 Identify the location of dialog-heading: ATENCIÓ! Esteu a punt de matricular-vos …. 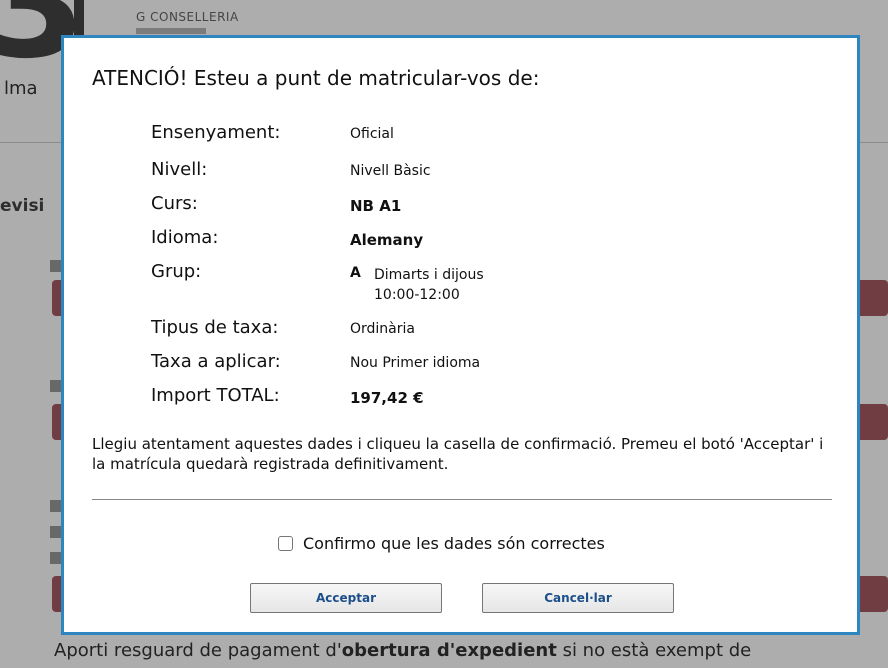
(316, 78).